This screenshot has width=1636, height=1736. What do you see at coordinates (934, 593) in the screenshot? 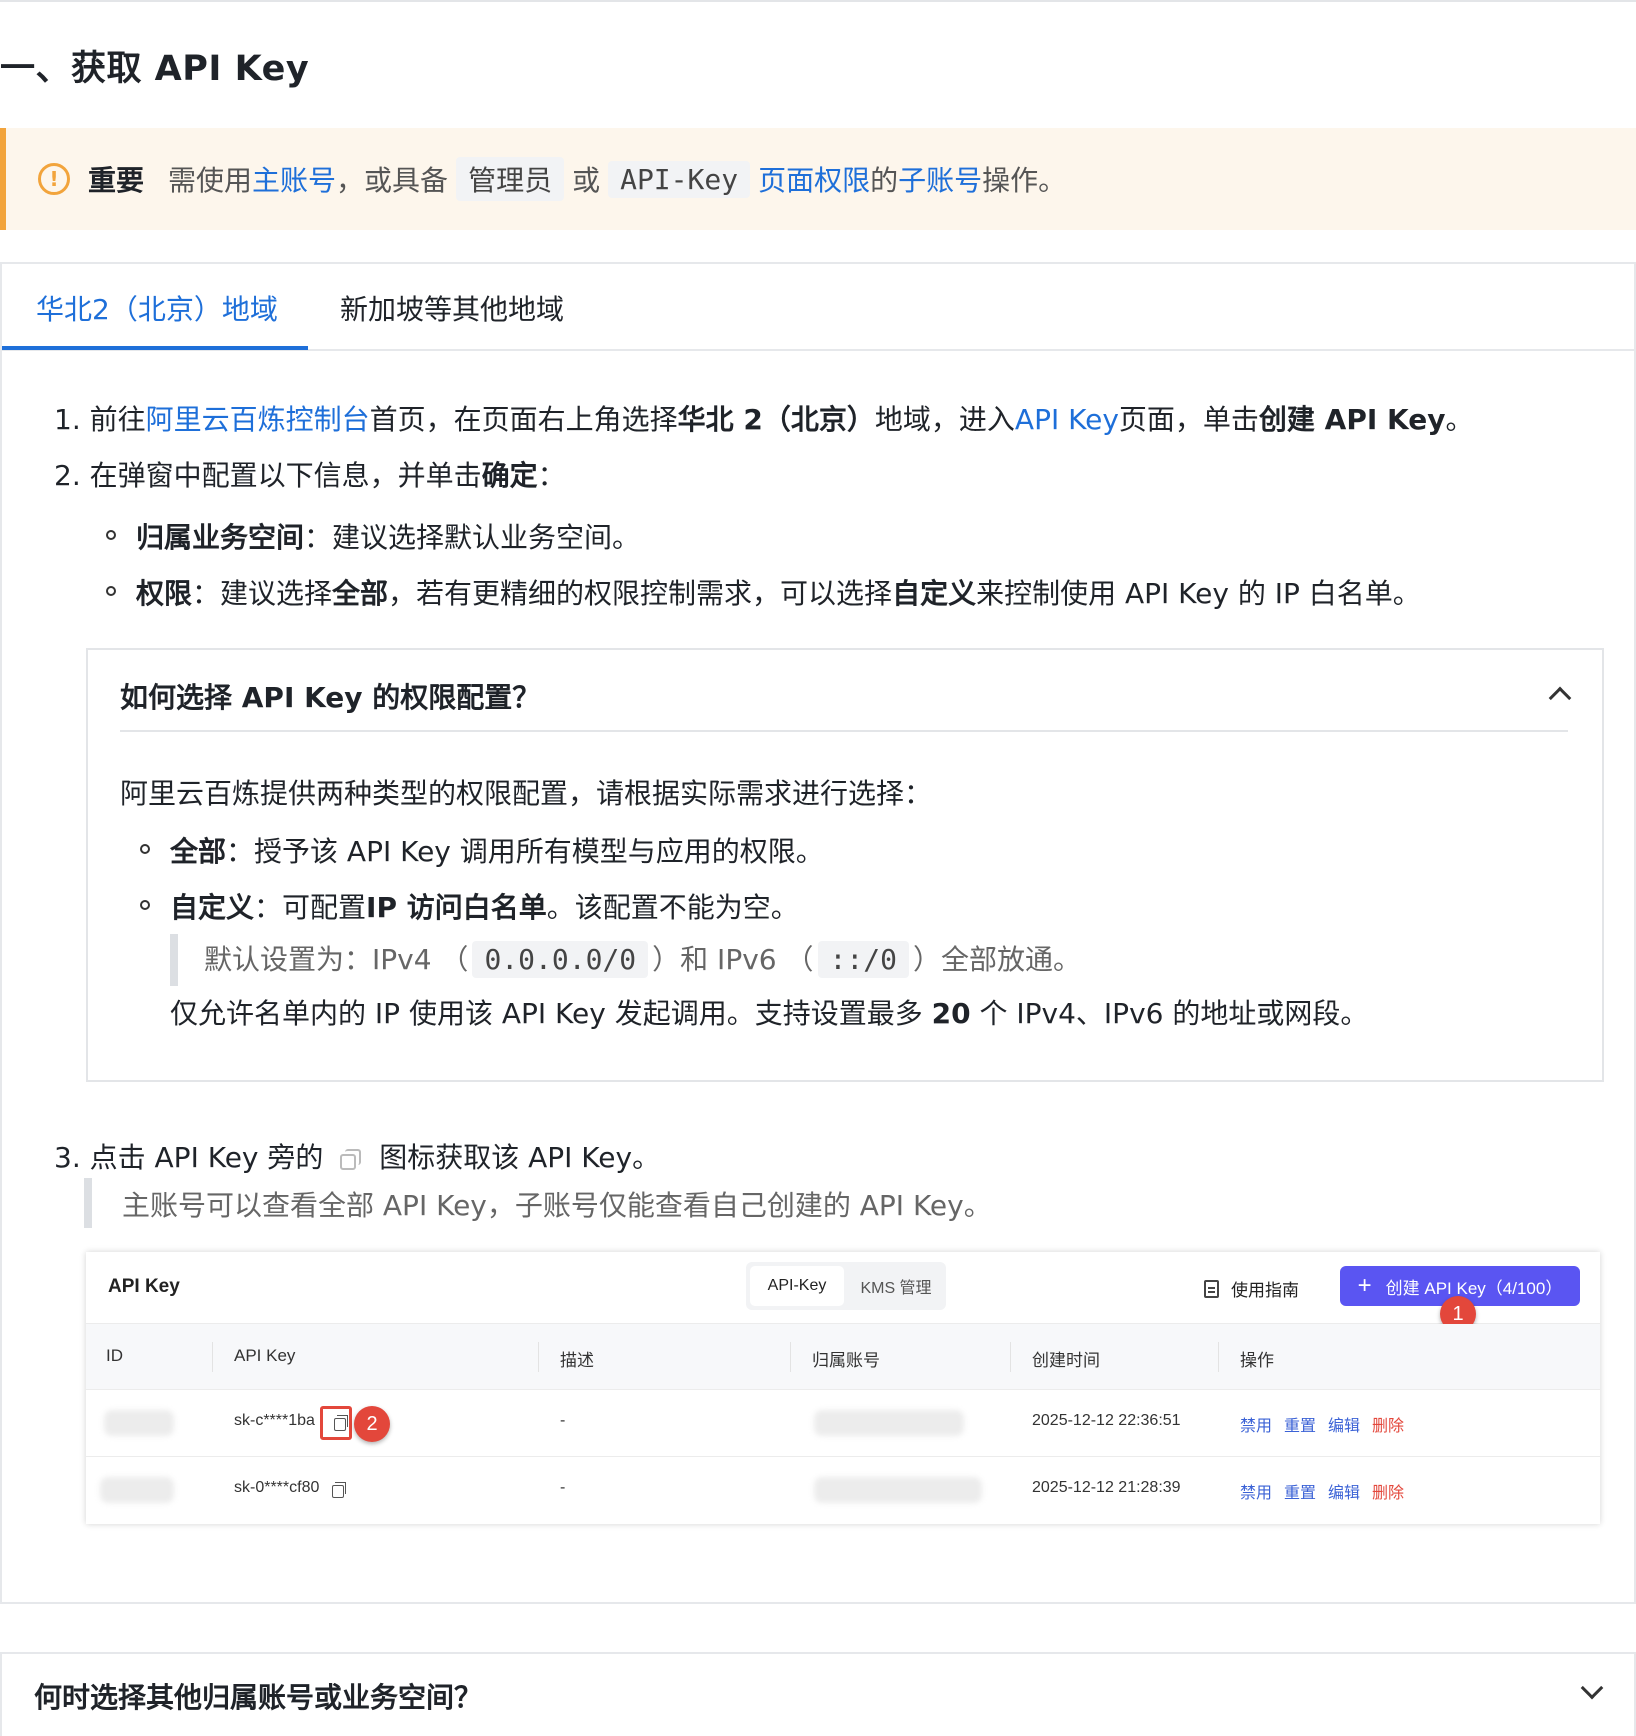
I see `permission-custom: 自定义` at bounding box center [934, 593].